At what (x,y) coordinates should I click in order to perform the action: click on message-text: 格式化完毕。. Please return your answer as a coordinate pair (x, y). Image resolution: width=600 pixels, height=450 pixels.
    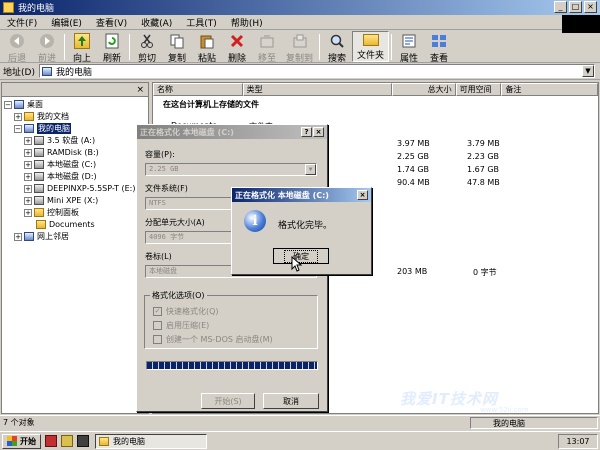
    Looking at the image, I should click on (305, 226).